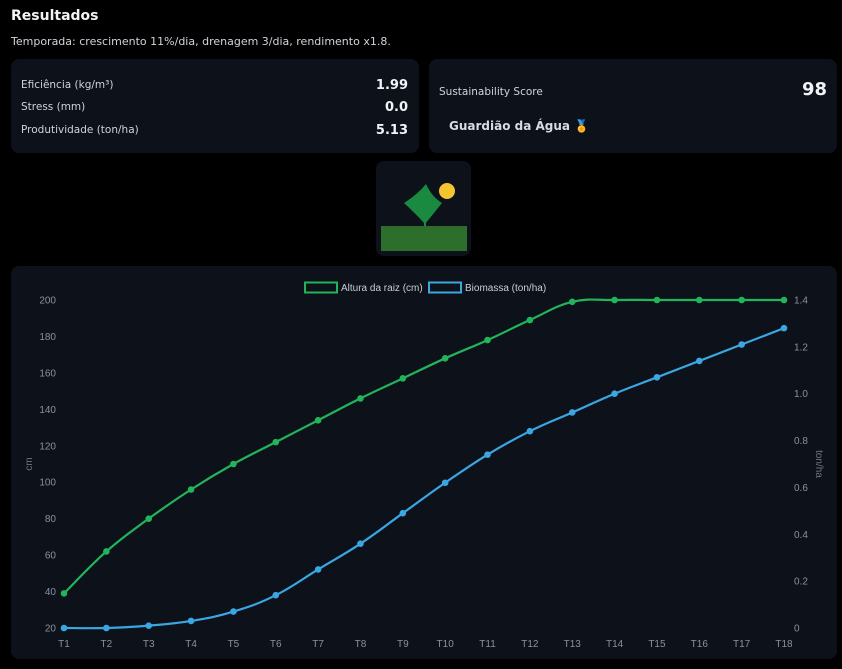 This screenshot has width=842, height=669. Describe the element at coordinates (234, 644) in the screenshot. I see `x-tick-label: T5` at that location.